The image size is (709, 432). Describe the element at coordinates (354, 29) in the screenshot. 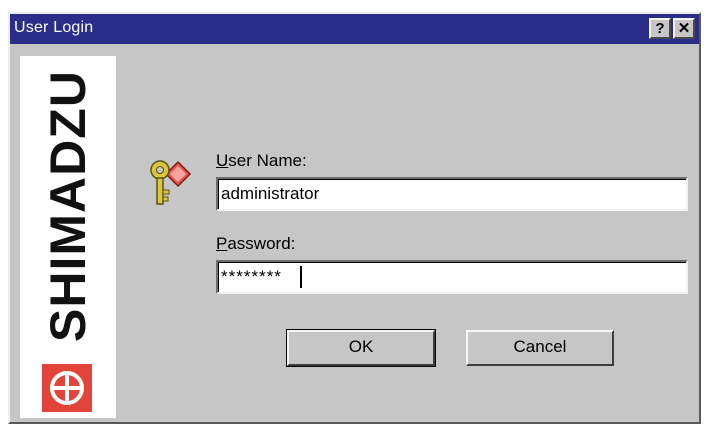

I see `title-bar: User Login ? ✕` at that location.